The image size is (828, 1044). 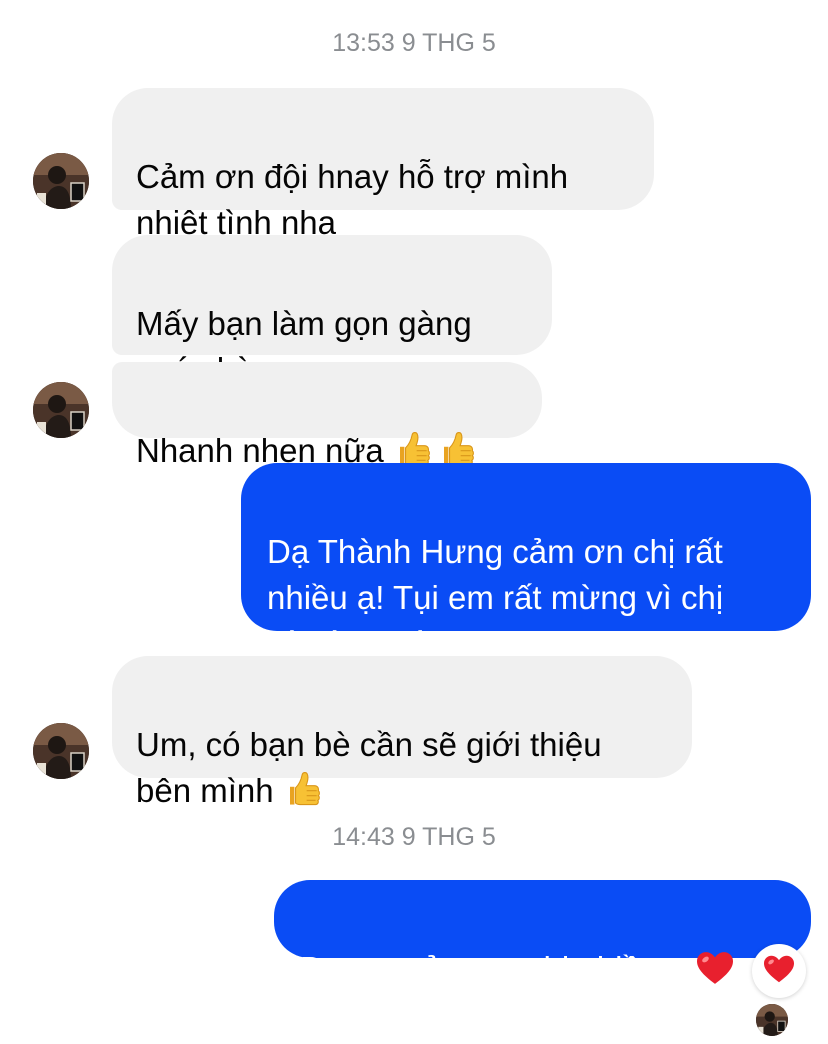 What do you see at coordinates (414, 43) in the screenshot?
I see `timestamp-top: 13:53 9 THG 5` at bounding box center [414, 43].